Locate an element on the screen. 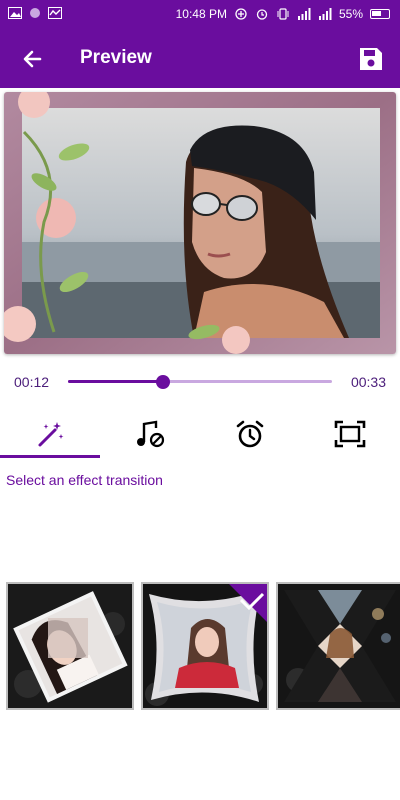 The width and height of the screenshot is (400, 800). battery-icon is located at coordinates (380, 14).